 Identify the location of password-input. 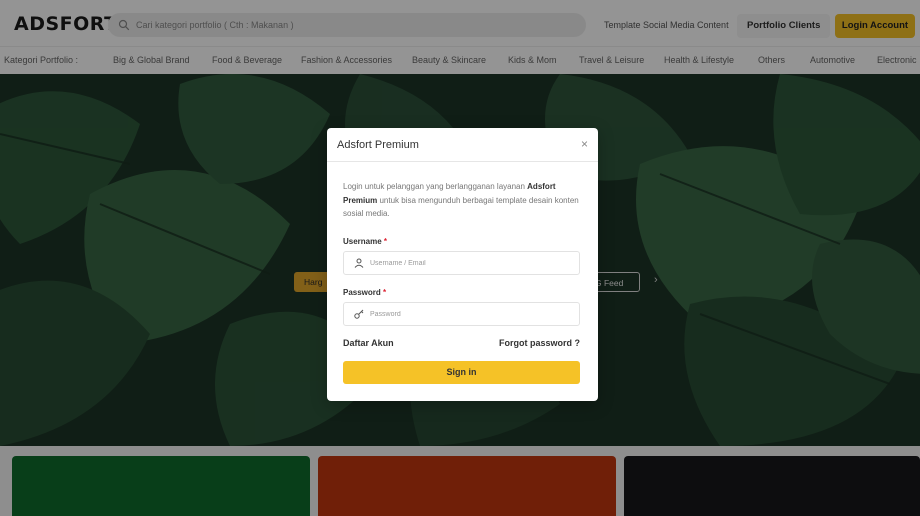
(470, 314).